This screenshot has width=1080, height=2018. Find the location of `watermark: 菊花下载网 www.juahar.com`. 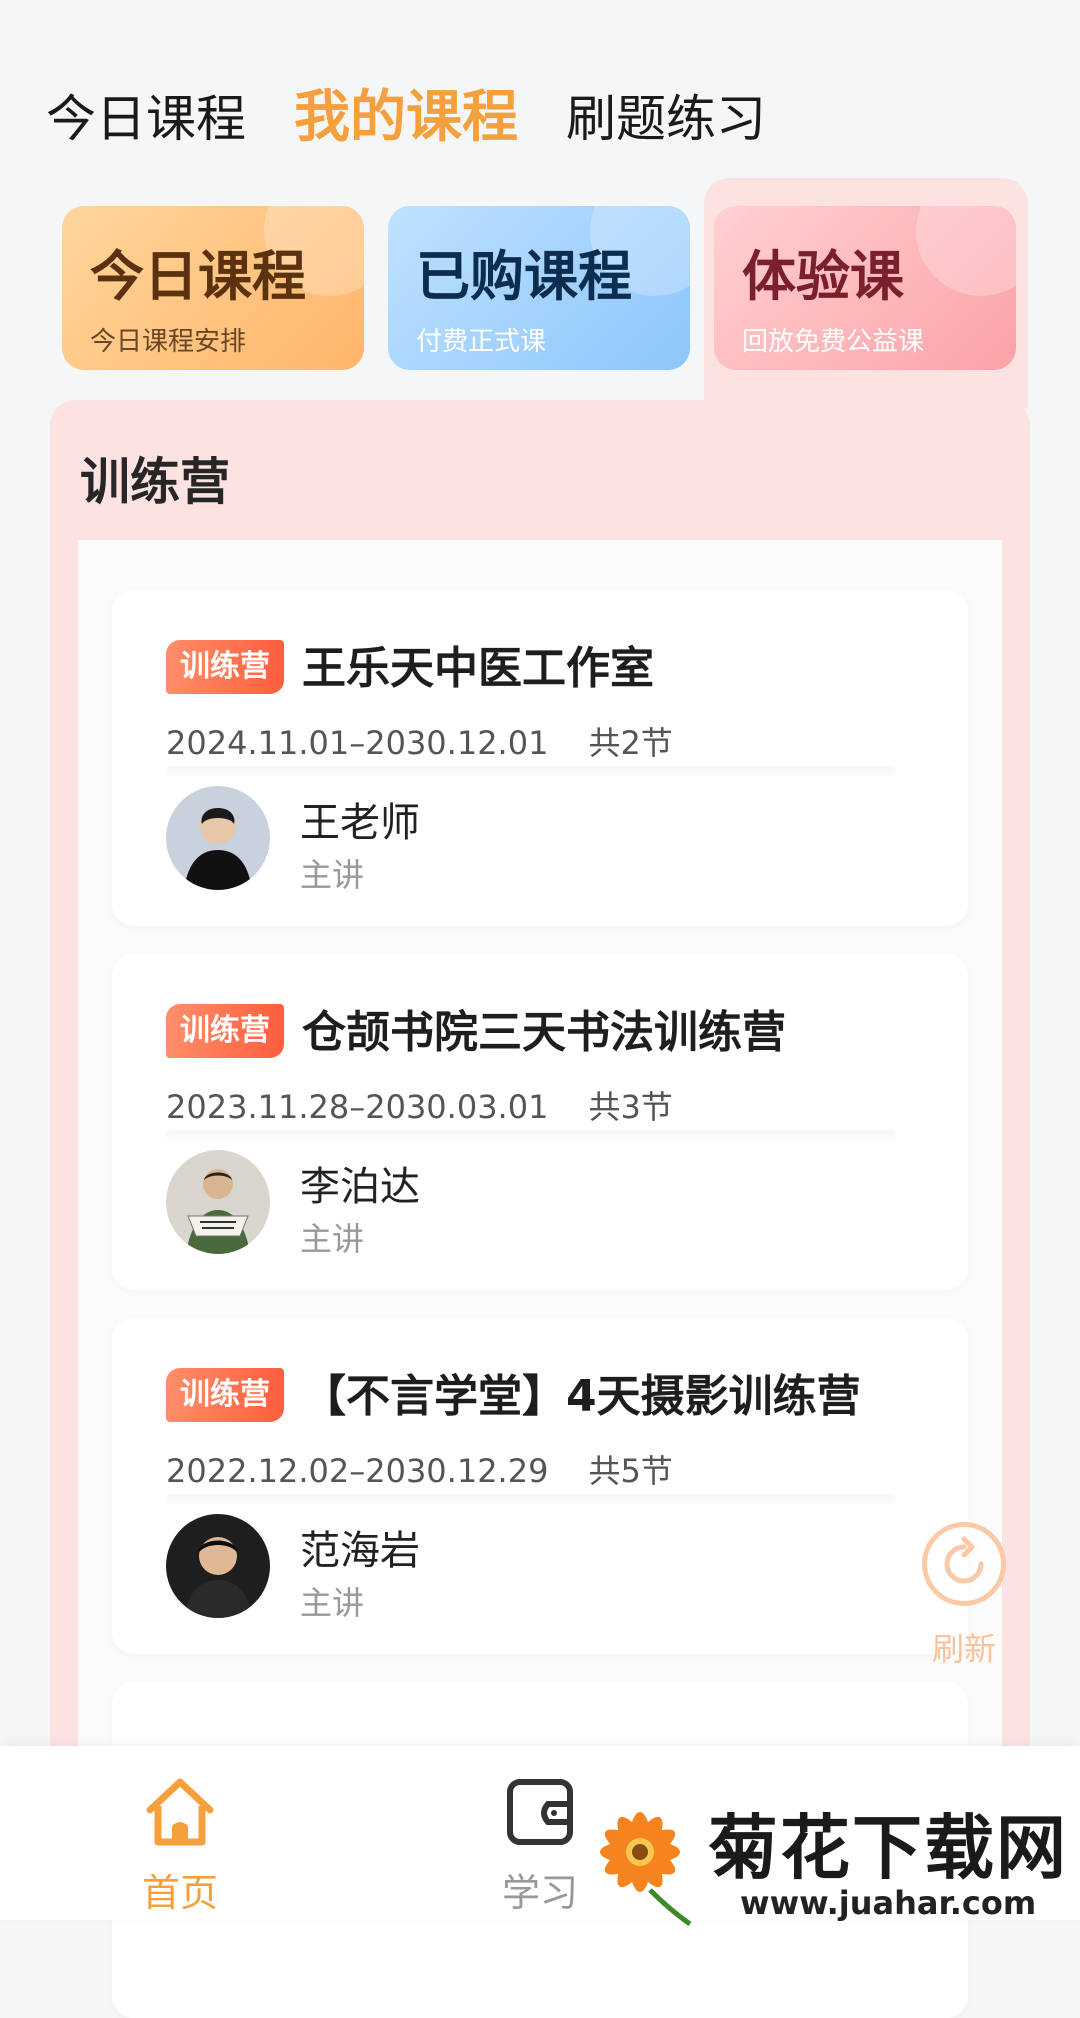

watermark: 菊花下载网 www.juahar.com is located at coordinates (830, 1859).